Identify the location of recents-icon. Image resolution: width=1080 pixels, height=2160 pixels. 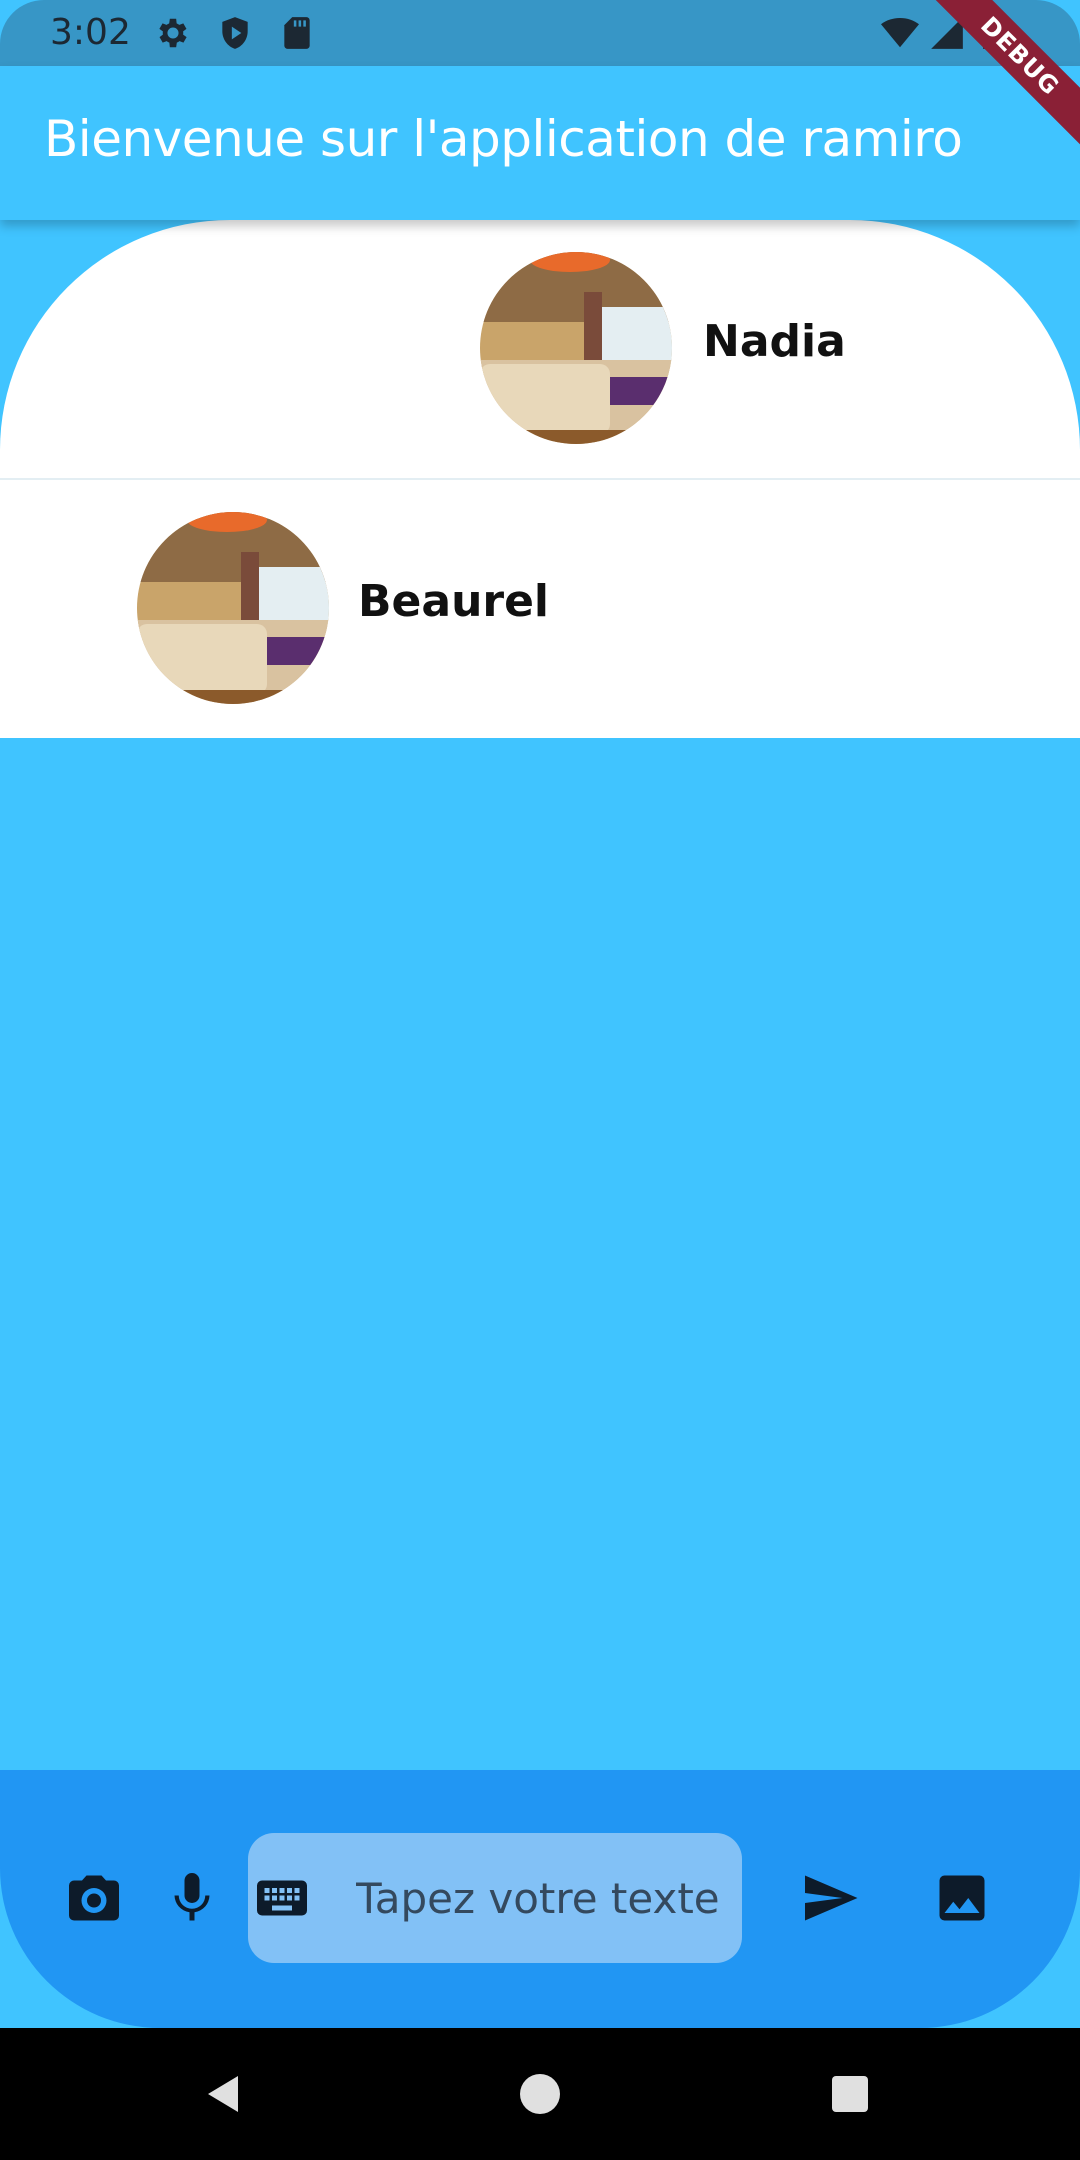
(850, 2094).